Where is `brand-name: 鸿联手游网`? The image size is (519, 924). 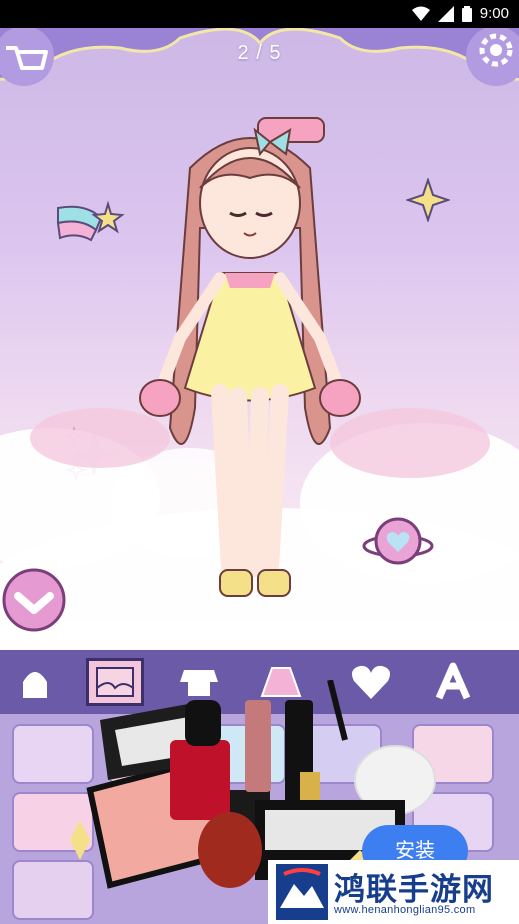 brand-name: 鸿联手游网 is located at coordinates (414, 890).